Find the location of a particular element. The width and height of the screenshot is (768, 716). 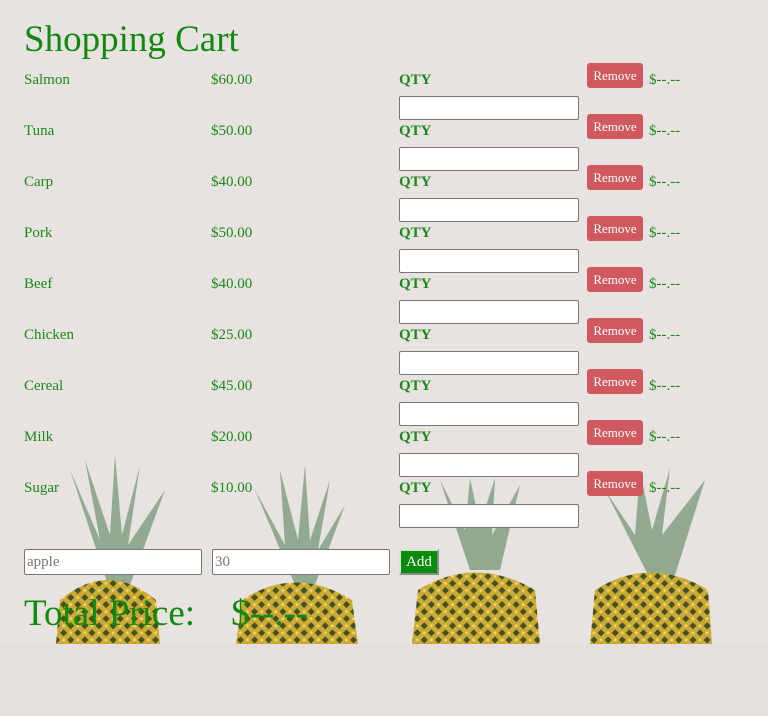

item-price: $25.00 is located at coordinates (232, 335).